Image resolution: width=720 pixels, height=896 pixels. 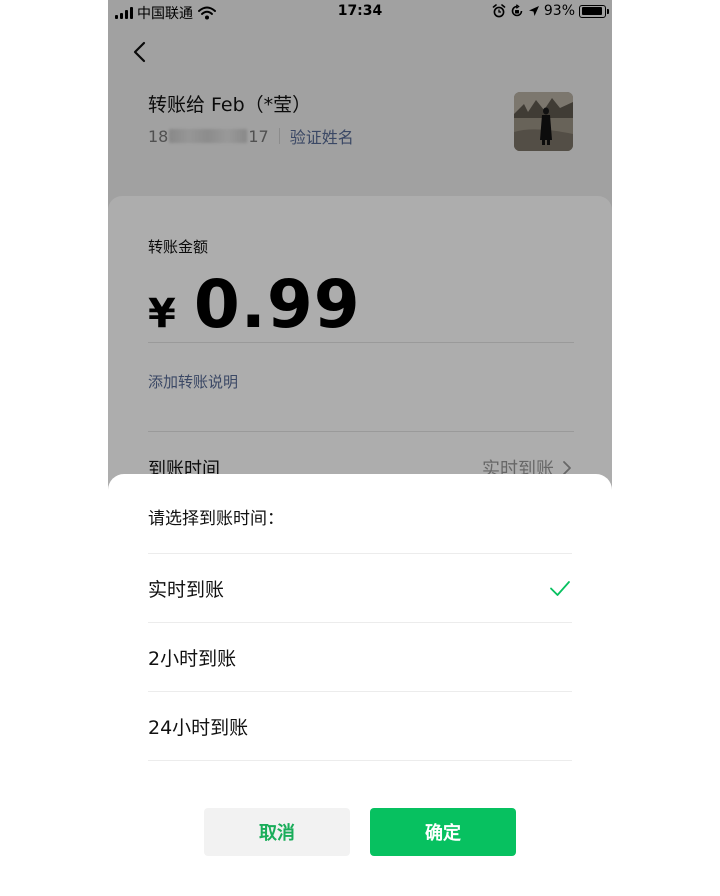 I want to click on option-label: 2小时到账, so click(x=192, y=658).